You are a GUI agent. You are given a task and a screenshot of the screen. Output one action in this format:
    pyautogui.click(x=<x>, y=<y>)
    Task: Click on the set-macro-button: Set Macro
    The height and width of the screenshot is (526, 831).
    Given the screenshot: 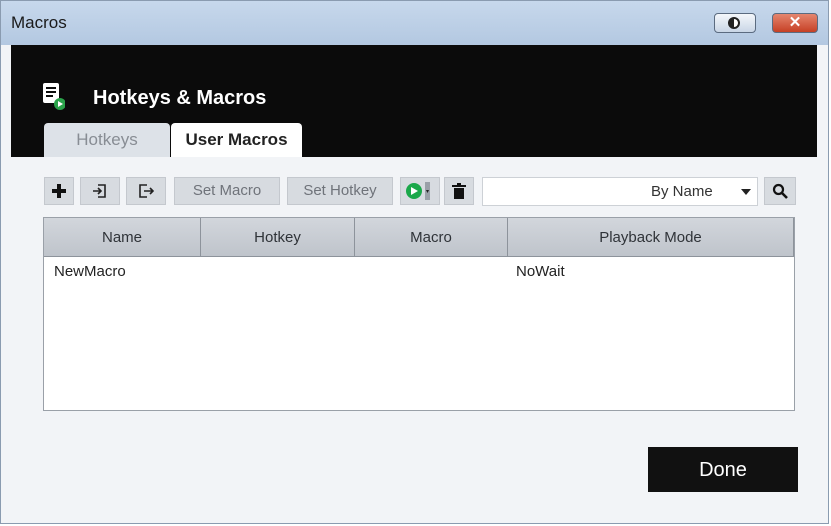 What is the action you would take?
    pyautogui.click(x=227, y=191)
    